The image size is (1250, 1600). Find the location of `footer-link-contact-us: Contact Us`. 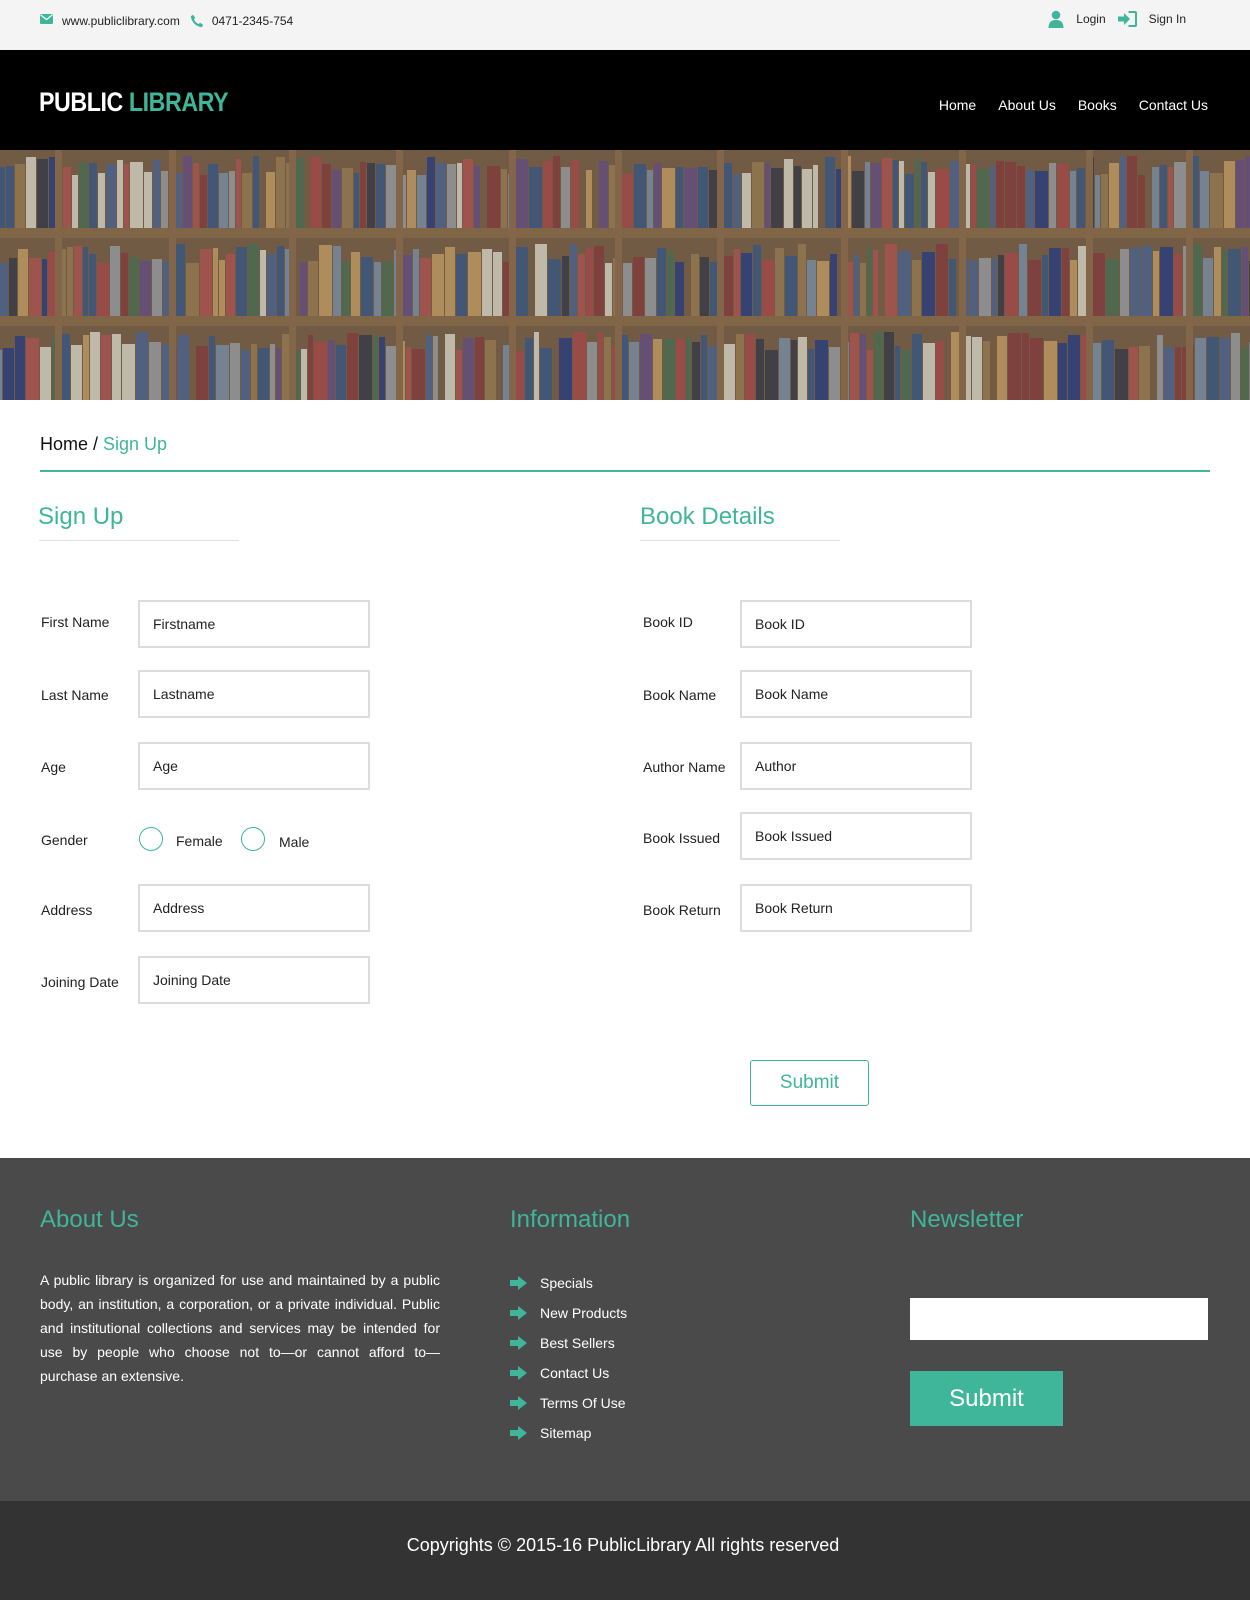

footer-link-contact-us: Contact Us is located at coordinates (568, 1373).